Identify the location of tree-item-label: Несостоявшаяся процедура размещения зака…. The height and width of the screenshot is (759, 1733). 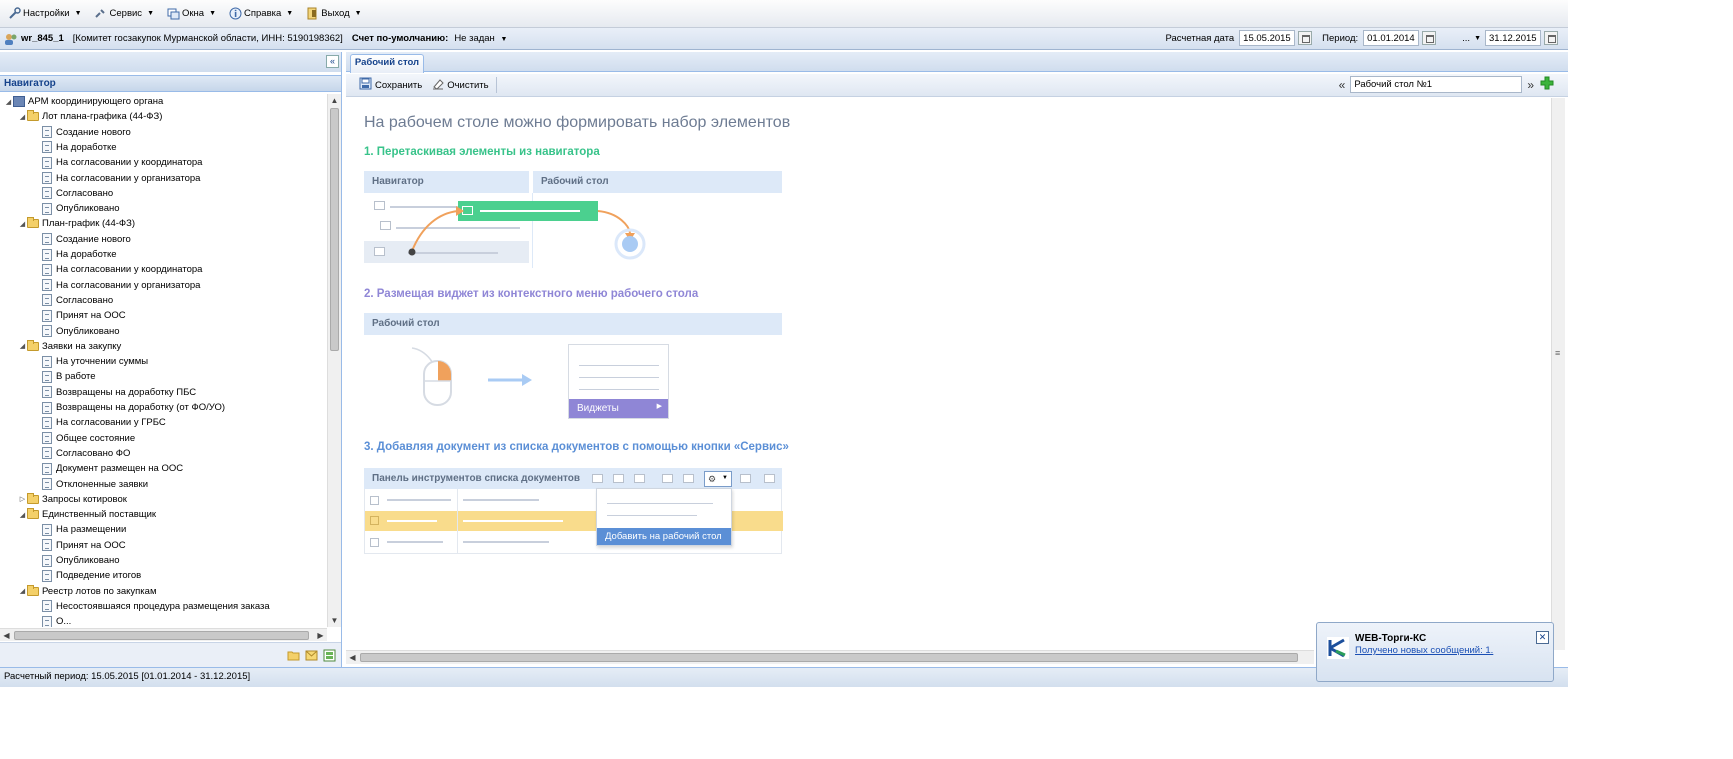
(163, 606).